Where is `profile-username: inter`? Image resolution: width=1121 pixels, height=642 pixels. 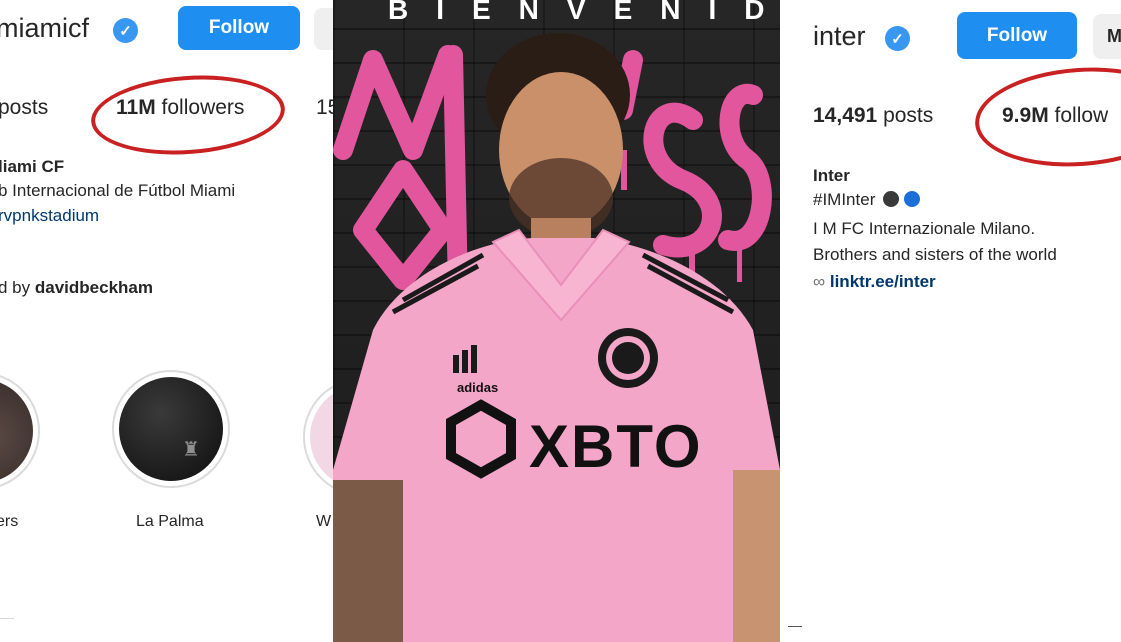
profile-username: inter is located at coordinates (839, 36).